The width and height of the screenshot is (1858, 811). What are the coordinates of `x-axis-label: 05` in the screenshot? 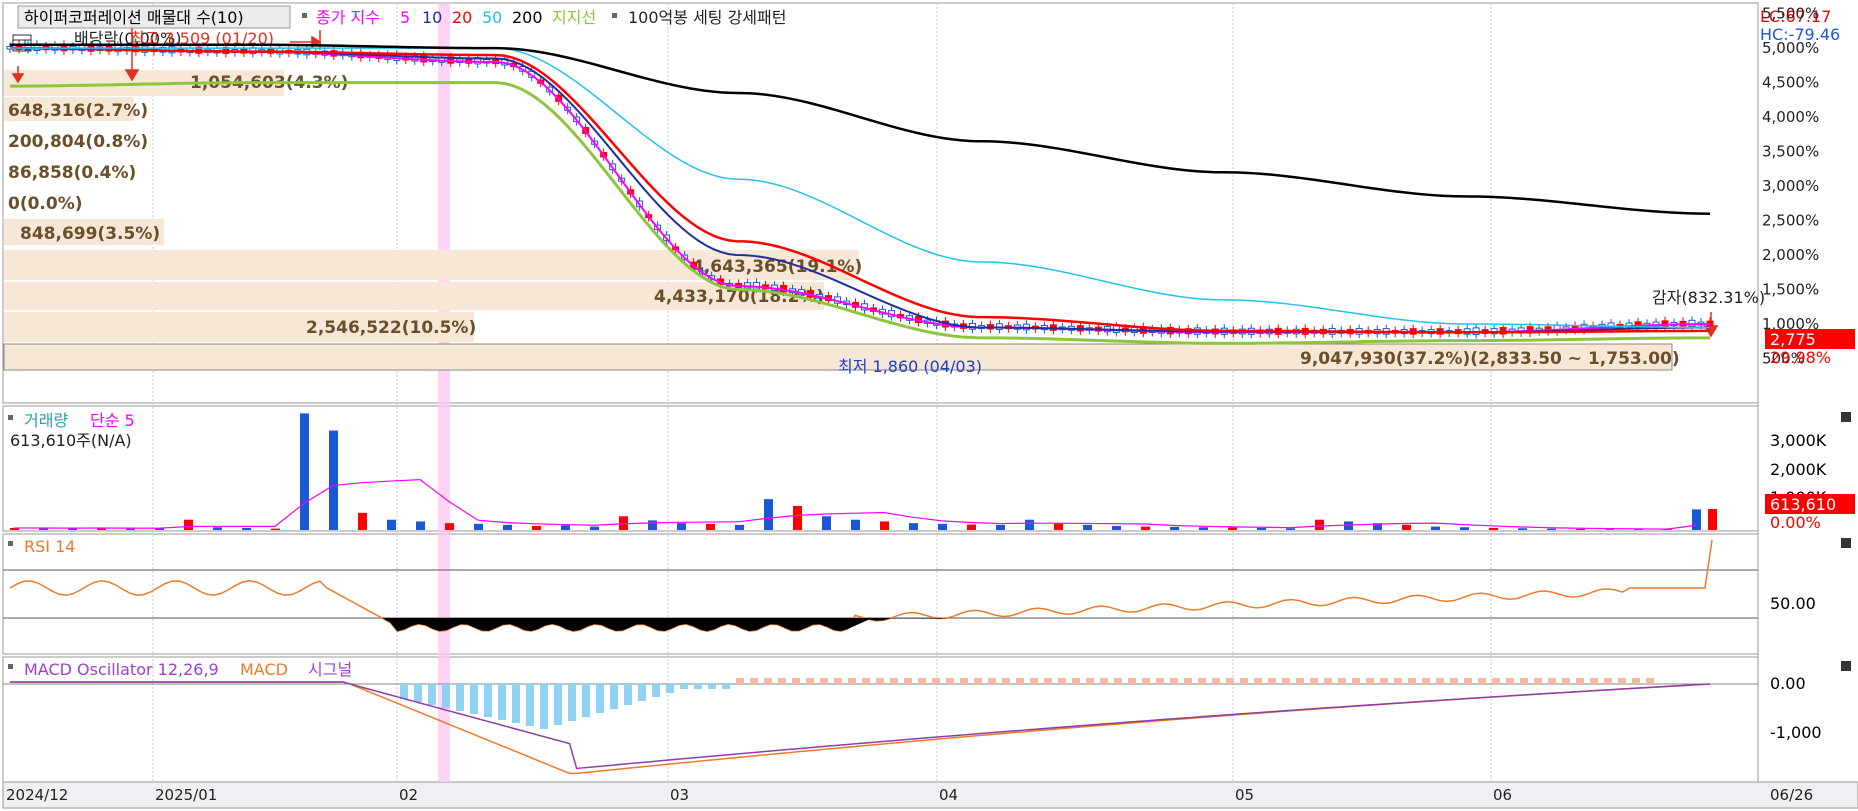 It's located at (1244, 795).